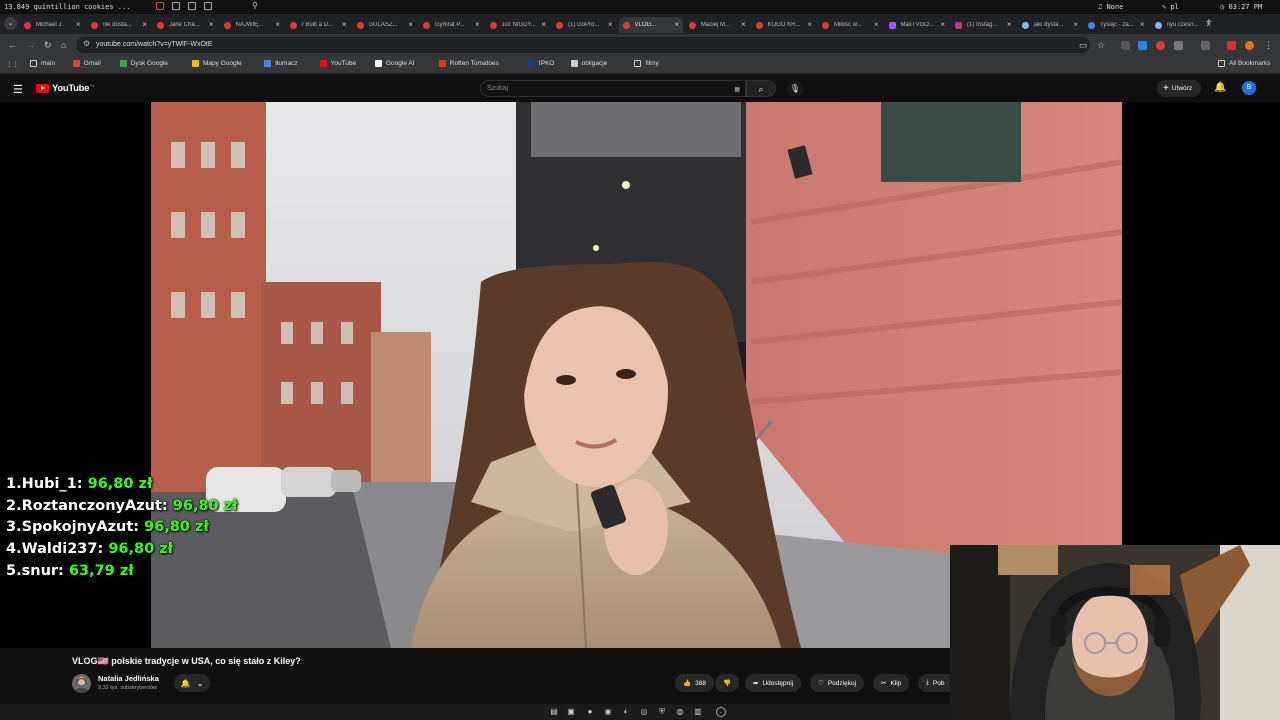 This screenshot has width=1280, height=720. Describe the element at coordinates (1231, 45) in the screenshot. I see `extension-4-icon` at that location.